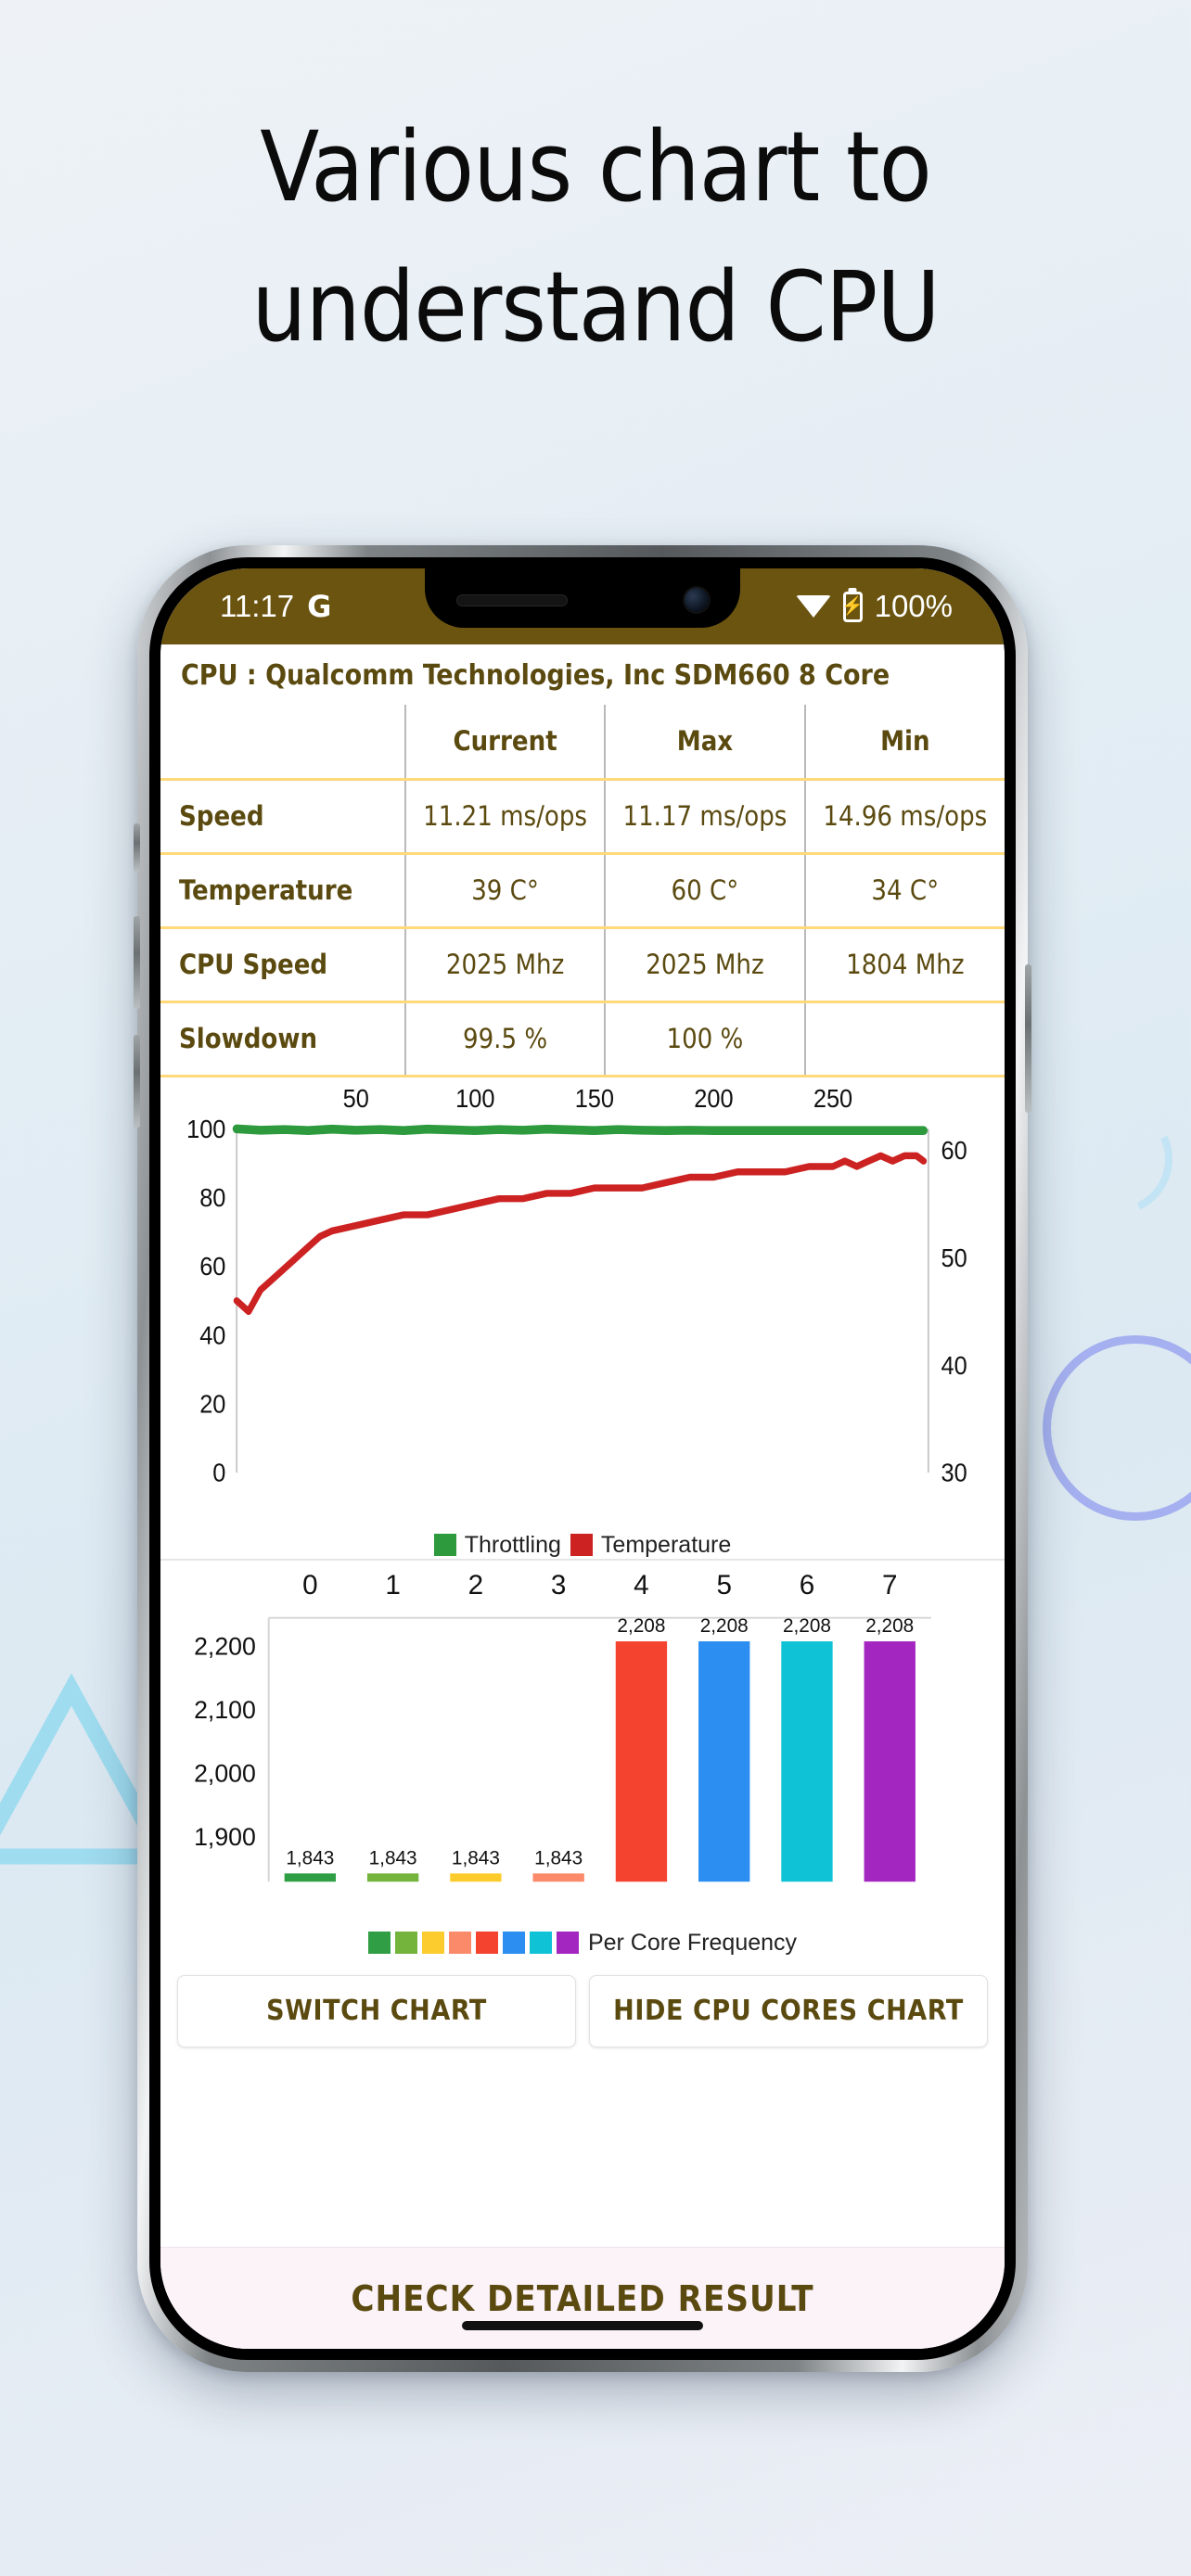  What do you see at coordinates (512, 1545) in the screenshot?
I see `legend-label: Throttling` at bounding box center [512, 1545].